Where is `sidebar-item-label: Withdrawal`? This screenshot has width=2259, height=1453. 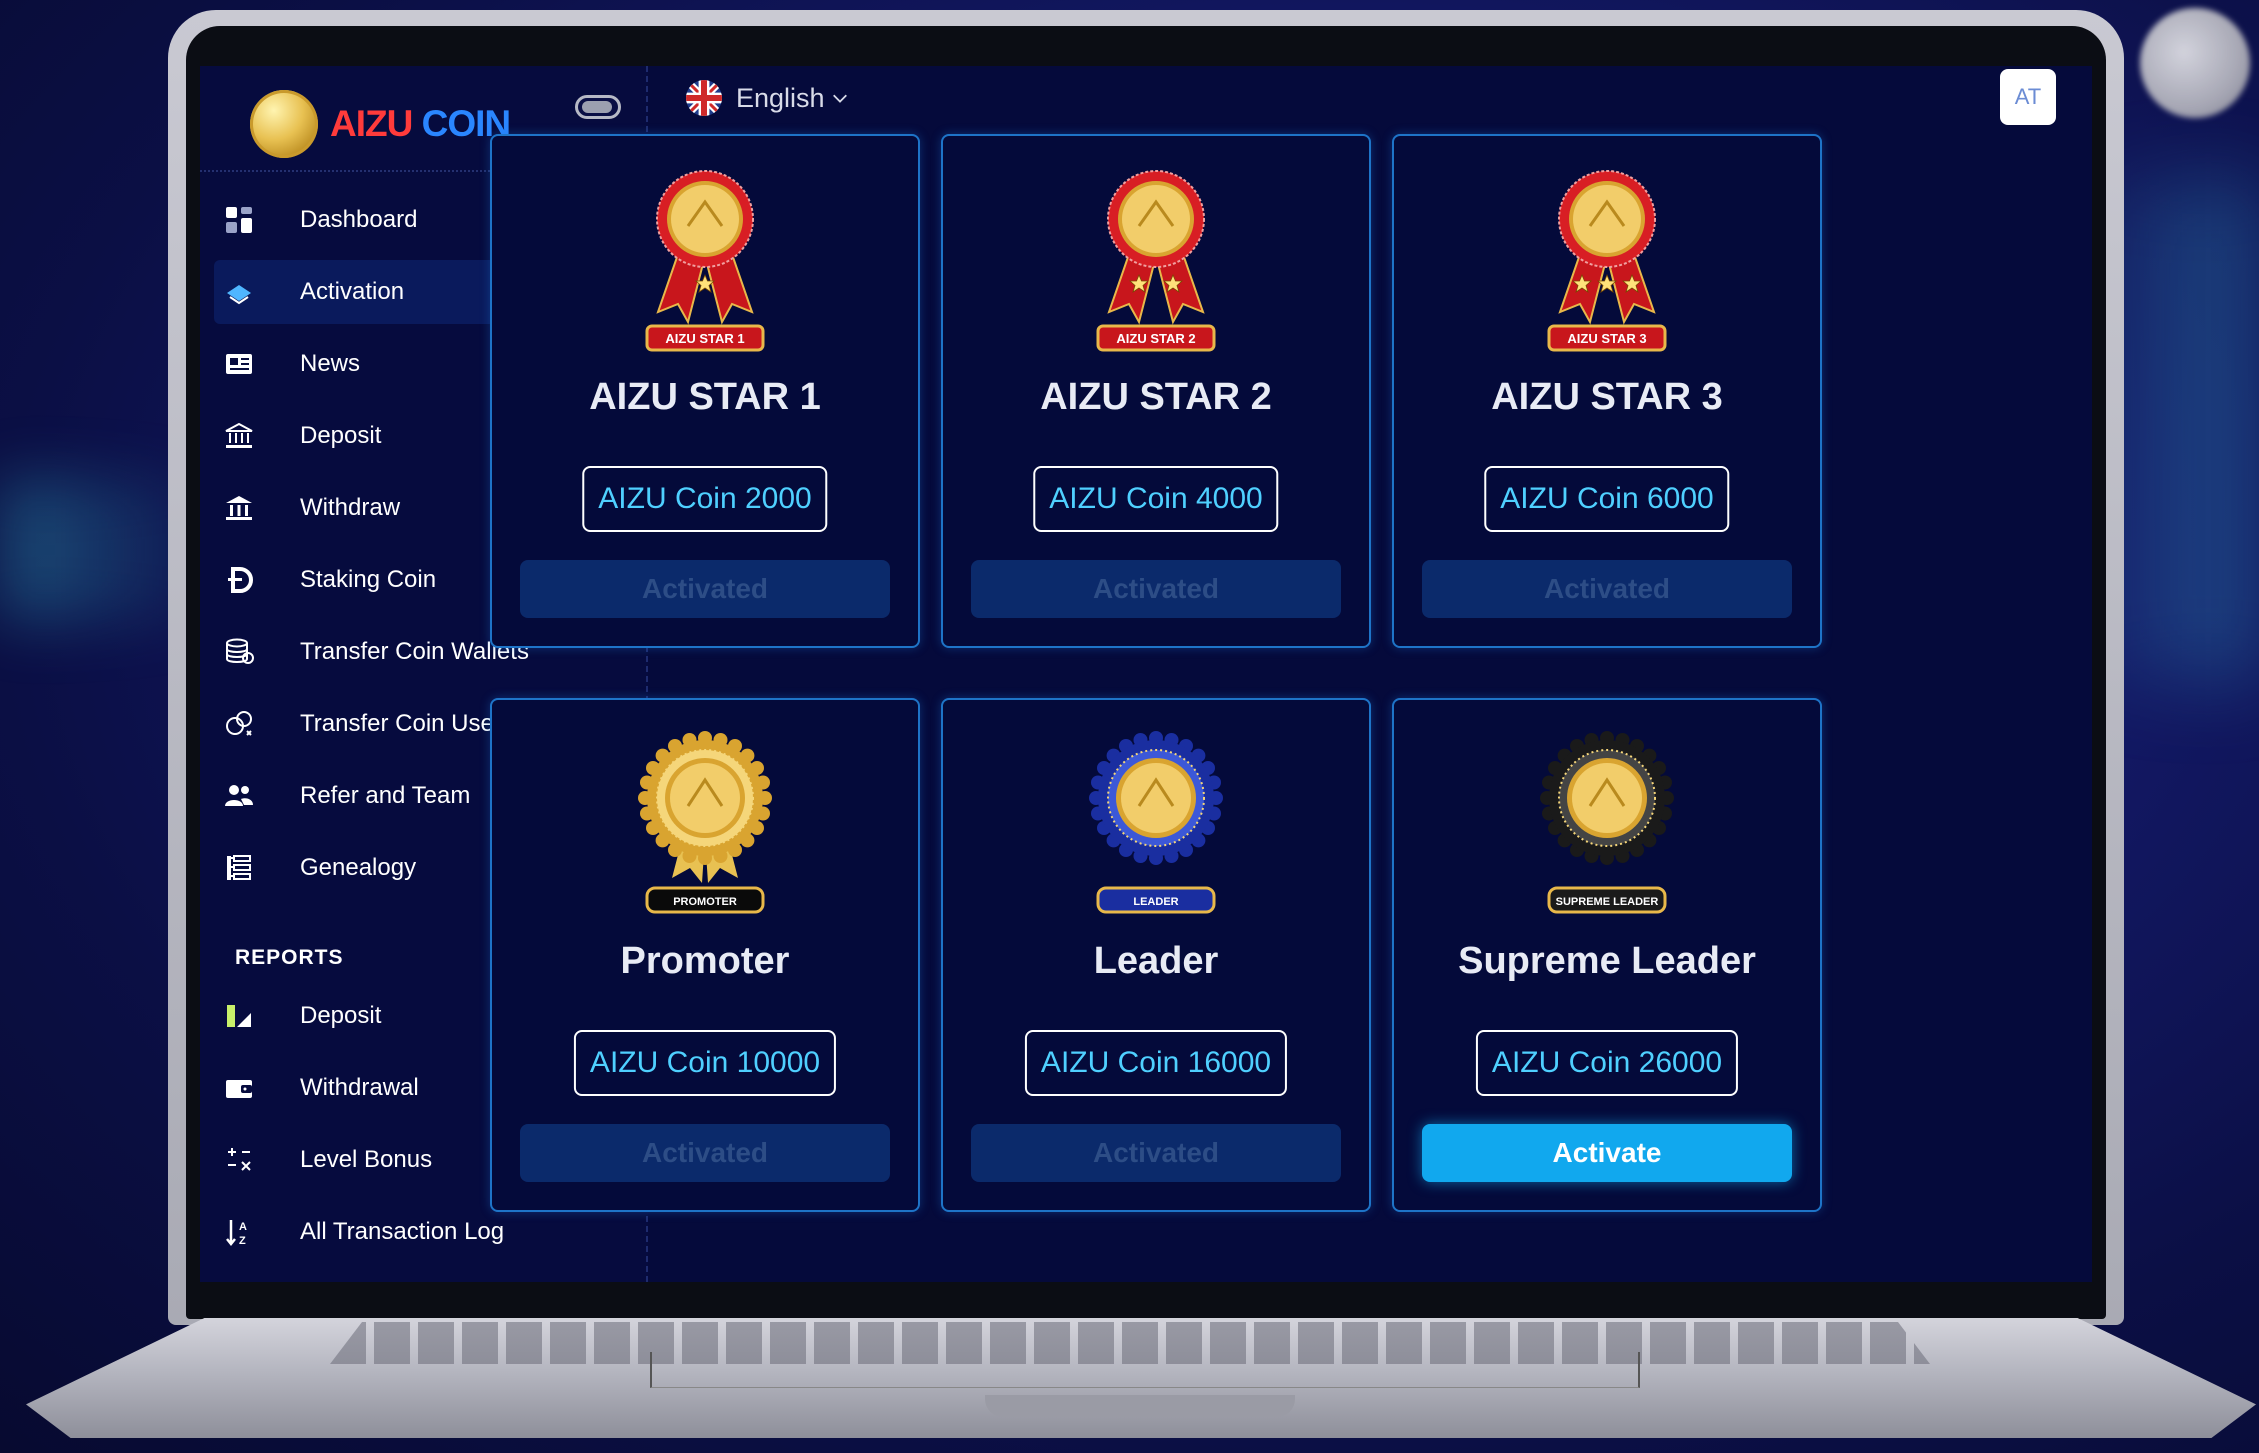 sidebar-item-label: Withdrawal is located at coordinates (359, 1087).